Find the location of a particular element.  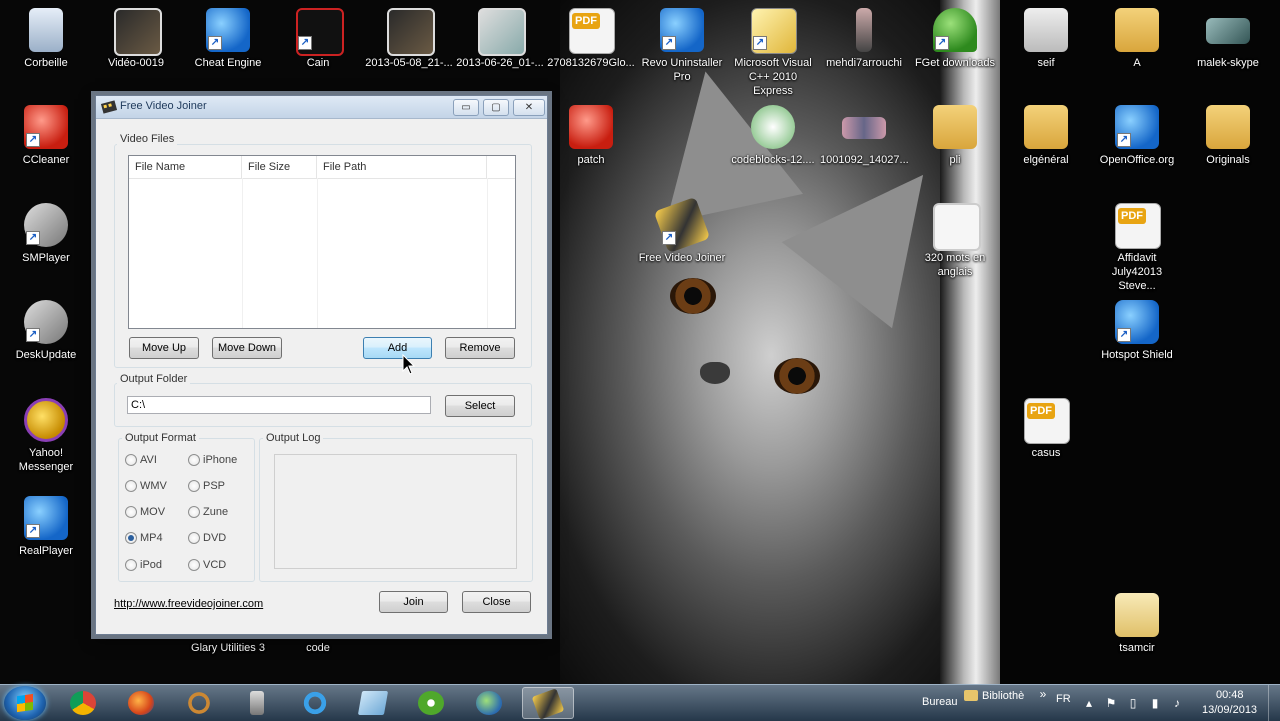

desktop-icon-mehdi7arrouchi: mehdi7arrouchi is located at coordinates (864, 39).